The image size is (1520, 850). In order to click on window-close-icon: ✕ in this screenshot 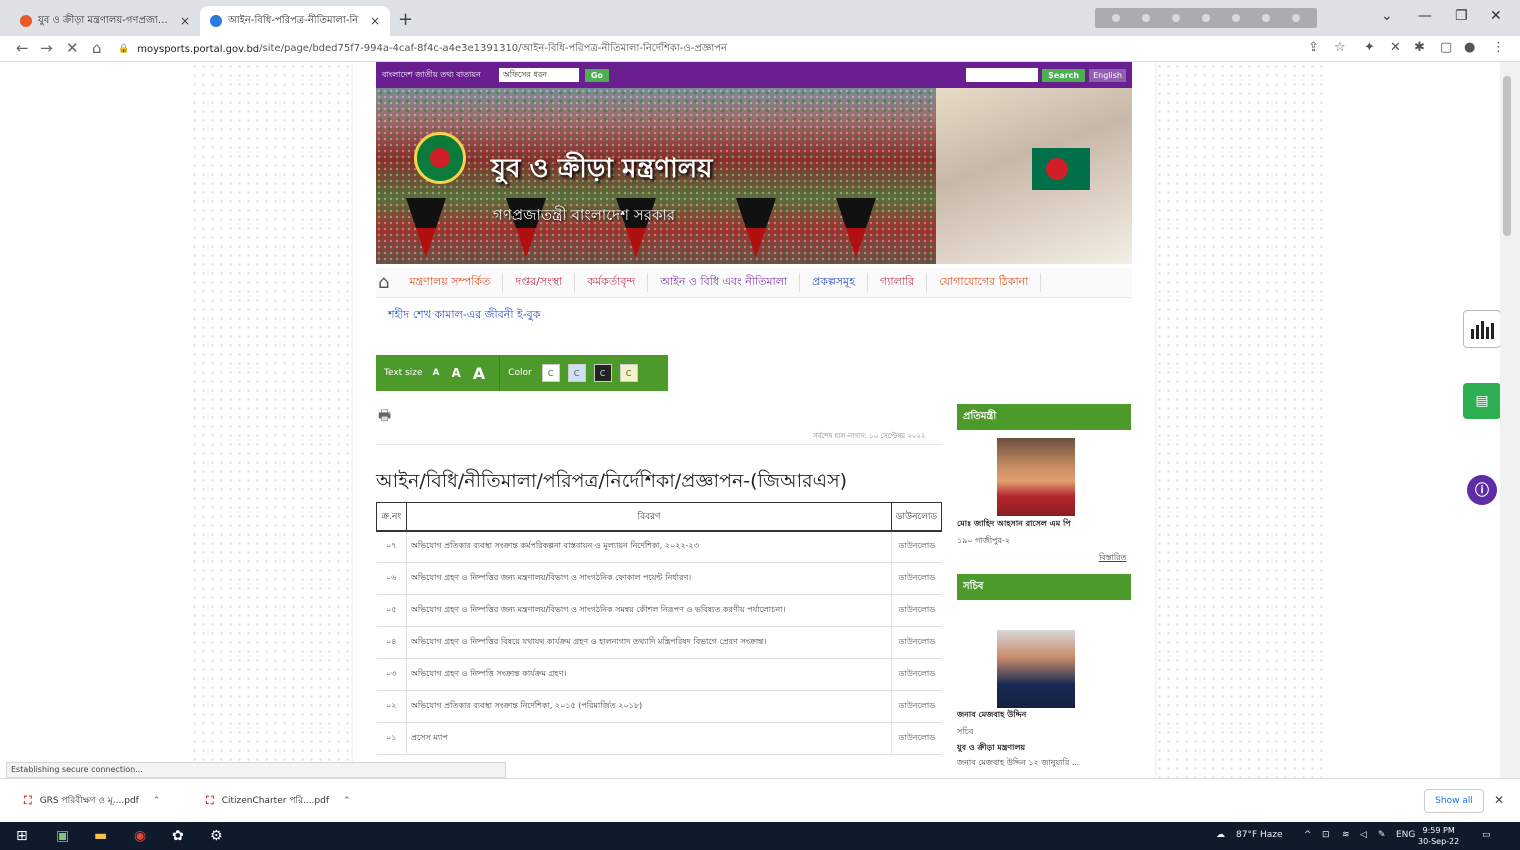, I will do `click(1496, 16)`.